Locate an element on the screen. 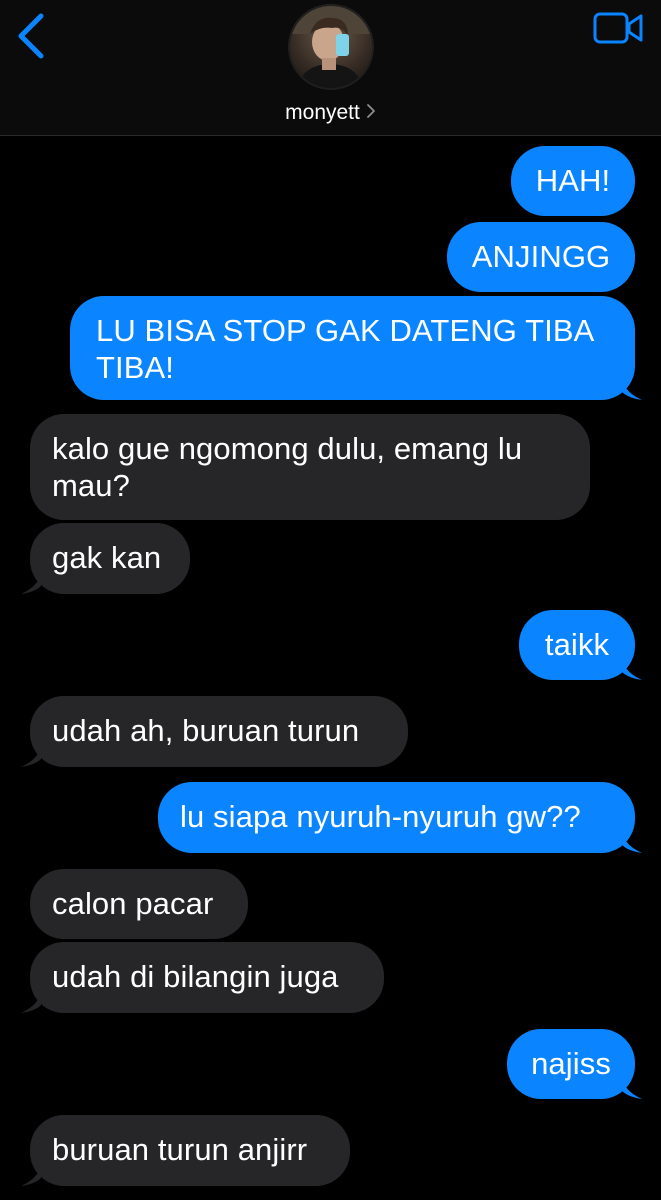 The height and width of the screenshot is (1200, 661). message-text: najiss is located at coordinates (571, 1063).